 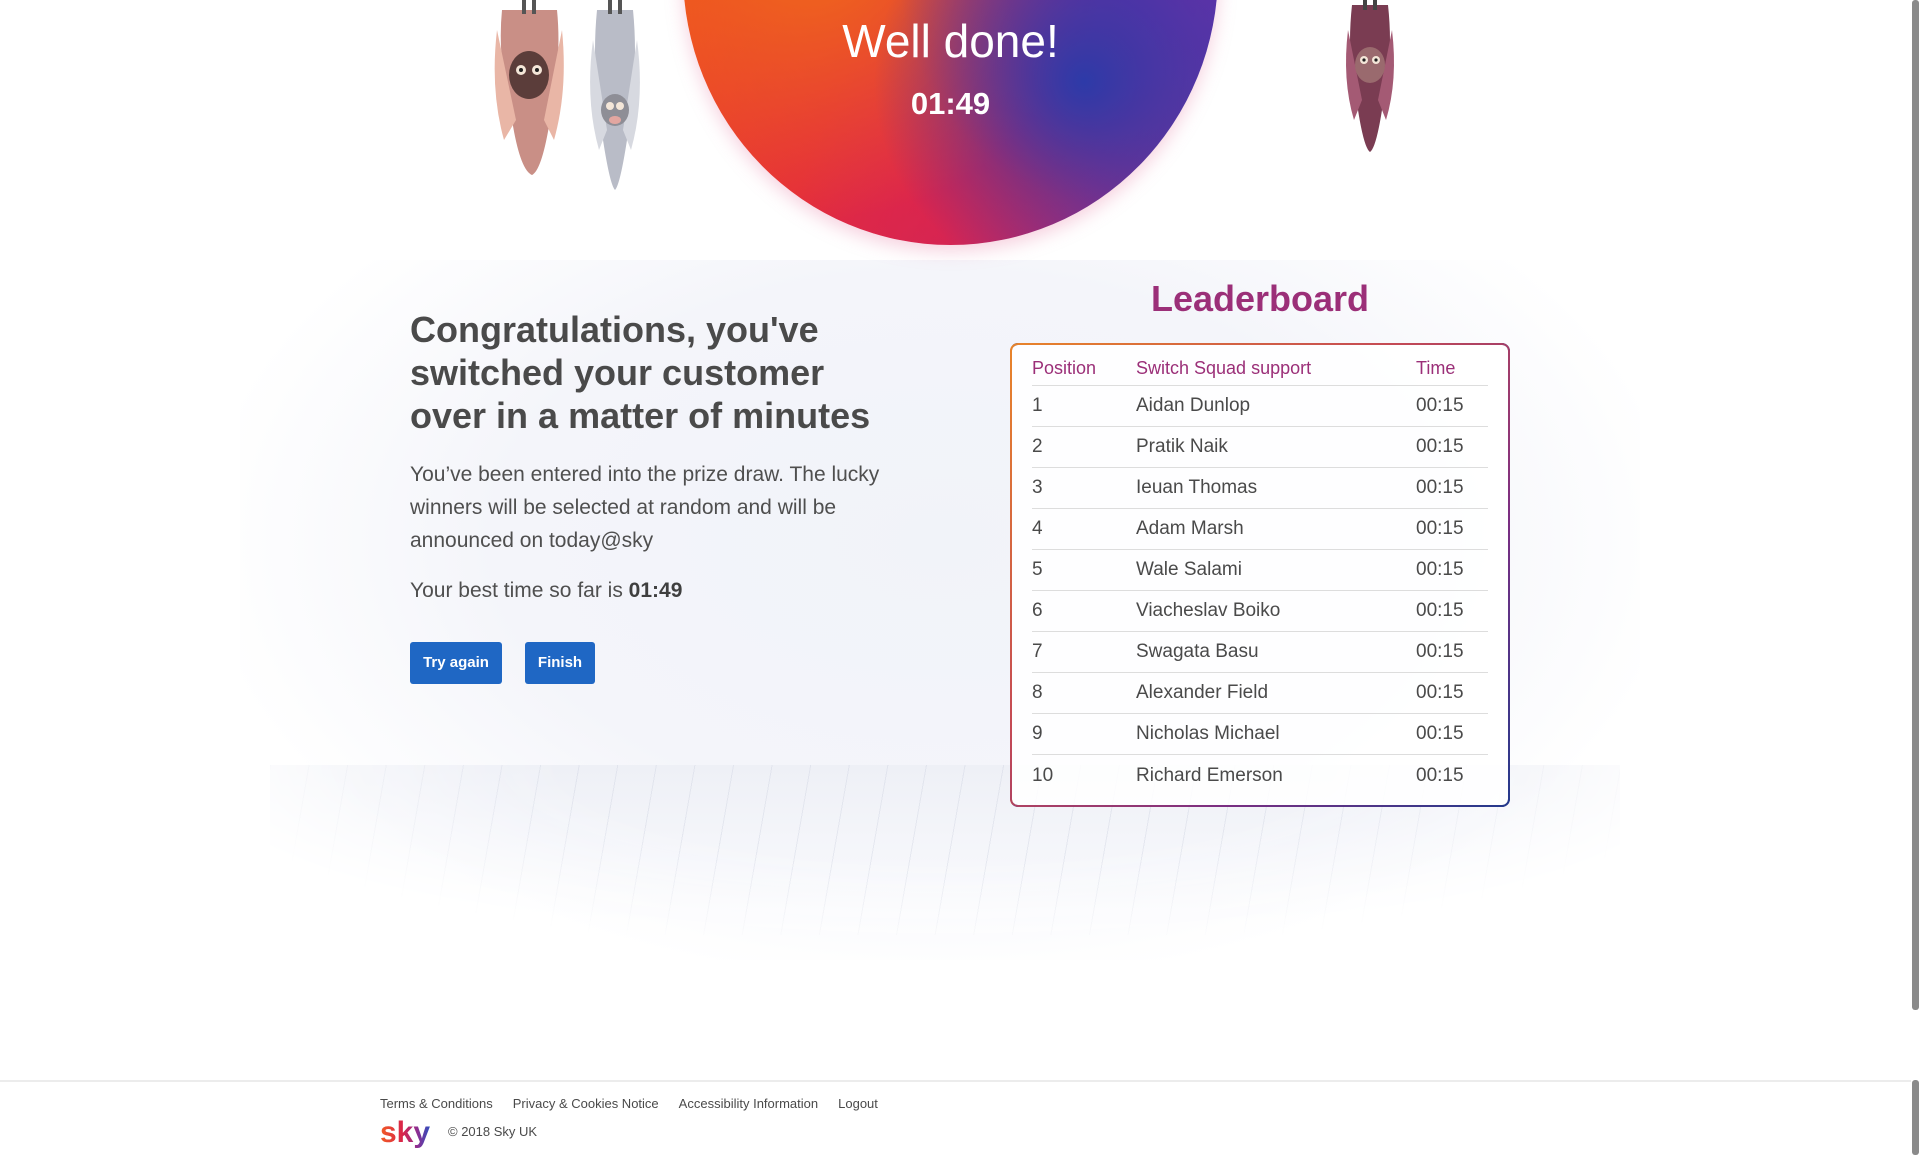 I want to click on table-row: 7 Swagata Basu 00:15, so click(x=1260, y=652).